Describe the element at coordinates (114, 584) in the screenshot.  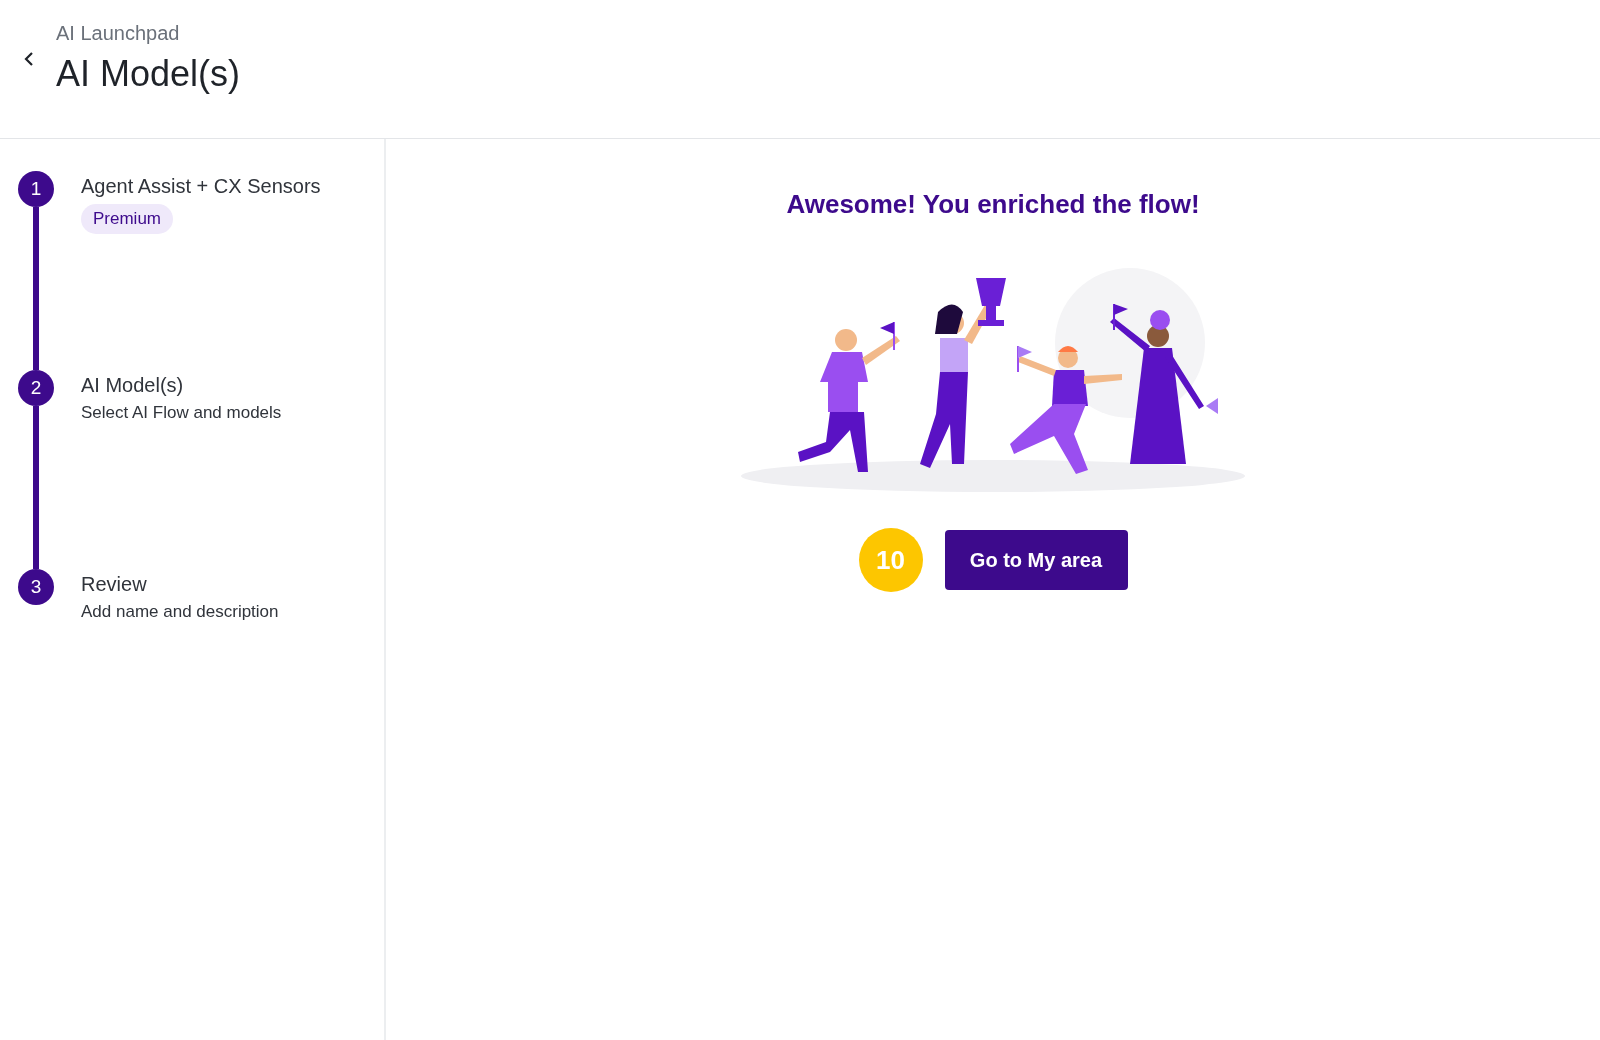
I see `step-title: Review` at that location.